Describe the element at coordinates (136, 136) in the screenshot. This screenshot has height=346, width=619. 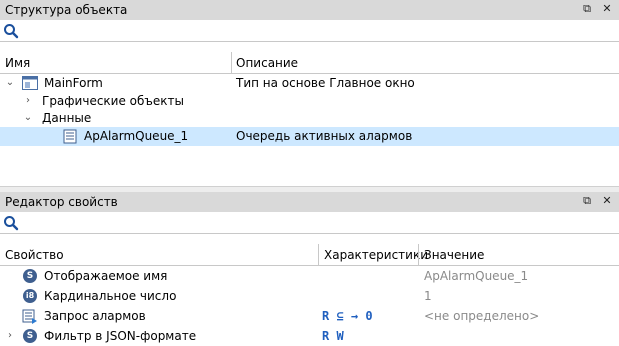
I see `tree-item-label: ApAlarmQueue_1` at that location.